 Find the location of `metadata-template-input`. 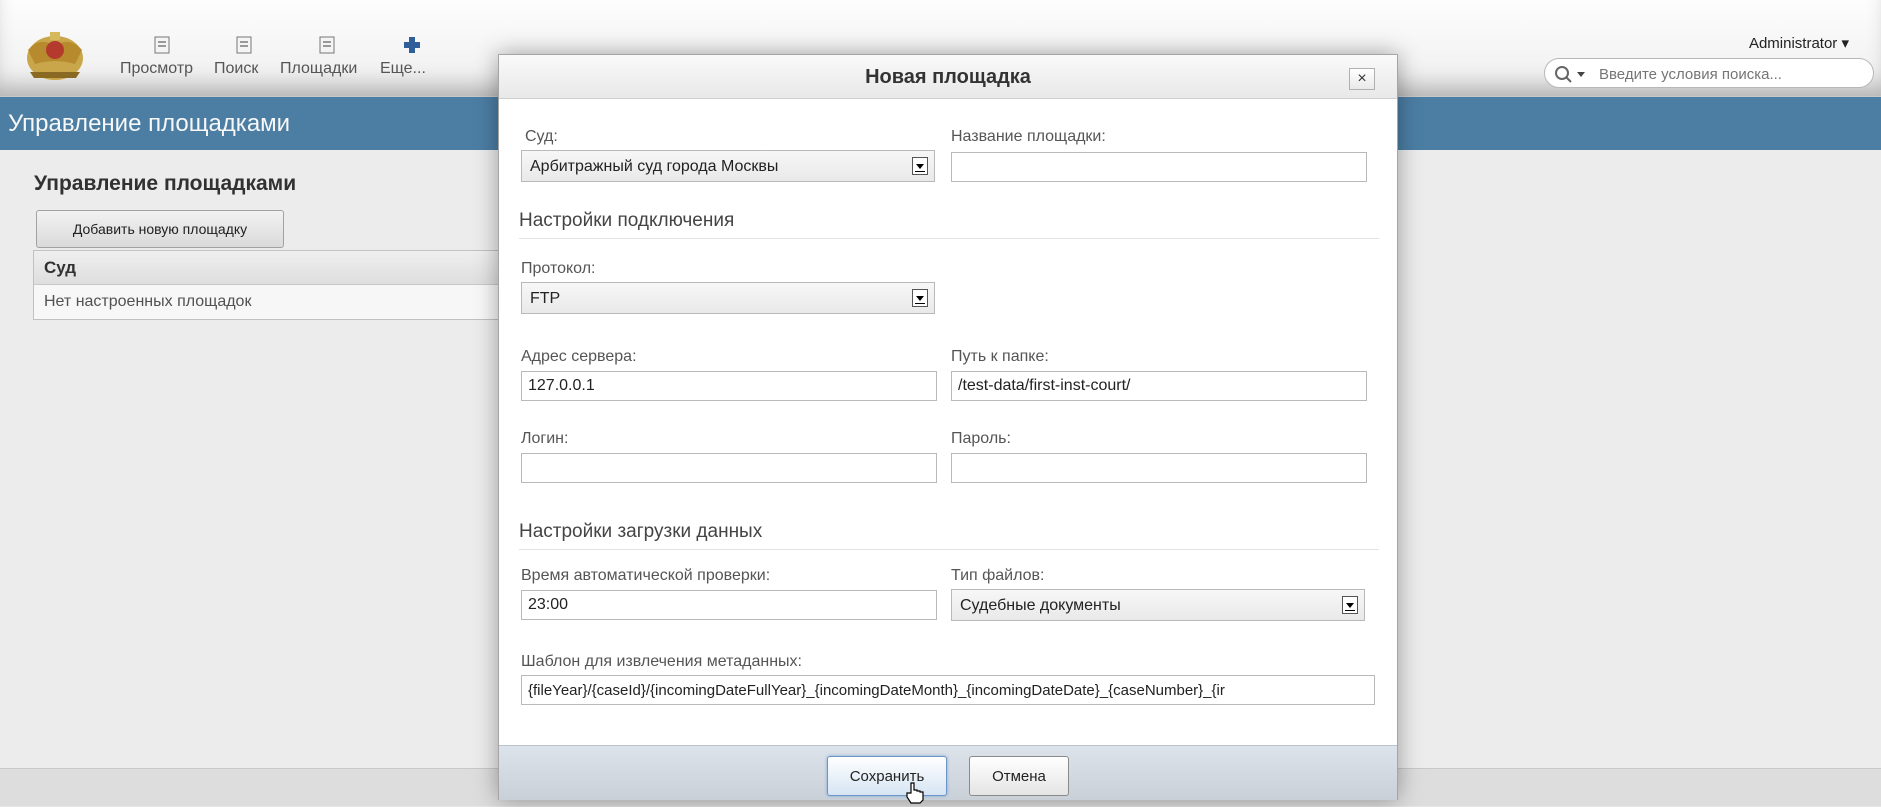

metadata-template-input is located at coordinates (948, 690).